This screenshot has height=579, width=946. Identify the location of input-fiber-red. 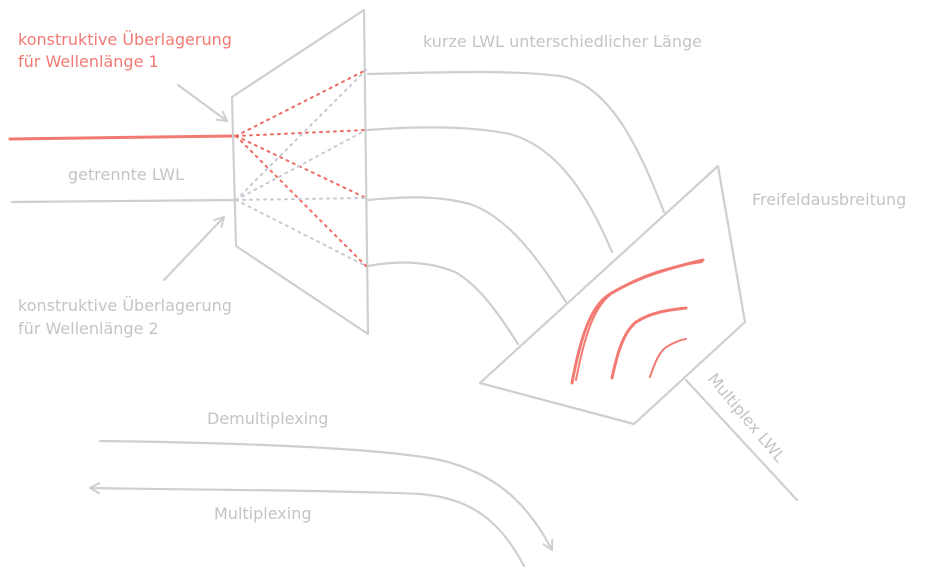
(122, 137).